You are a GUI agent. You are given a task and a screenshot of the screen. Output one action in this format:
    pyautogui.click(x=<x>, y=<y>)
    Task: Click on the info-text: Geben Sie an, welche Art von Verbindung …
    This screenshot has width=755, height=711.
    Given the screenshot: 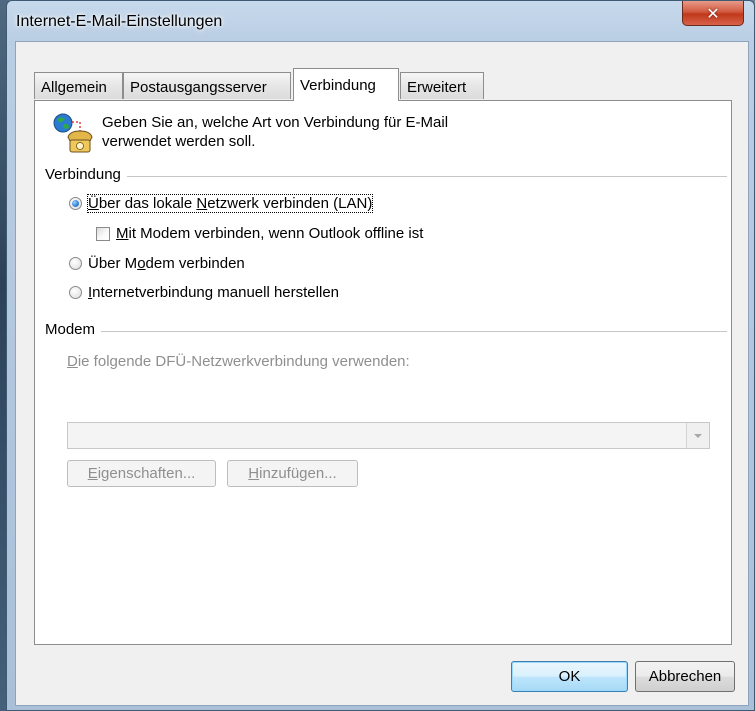 What is the action you would take?
    pyautogui.click(x=312, y=132)
    